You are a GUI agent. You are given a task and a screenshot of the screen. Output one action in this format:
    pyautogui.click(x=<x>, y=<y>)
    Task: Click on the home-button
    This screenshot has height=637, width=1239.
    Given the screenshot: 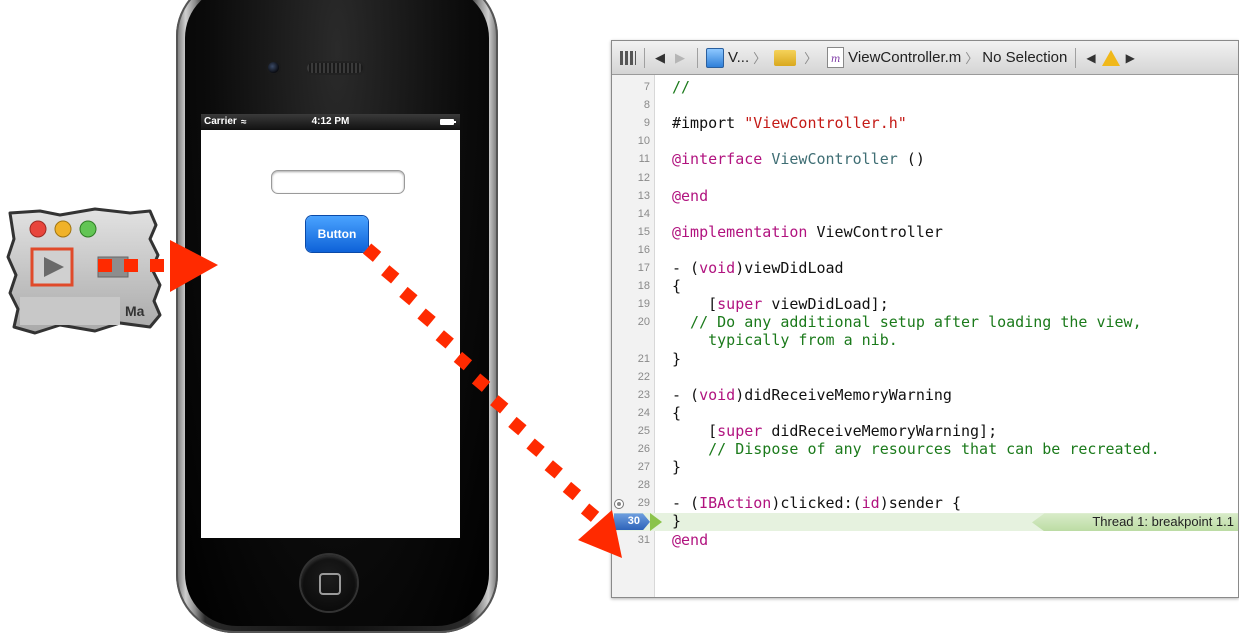 What is the action you would take?
    pyautogui.click(x=329, y=583)
    